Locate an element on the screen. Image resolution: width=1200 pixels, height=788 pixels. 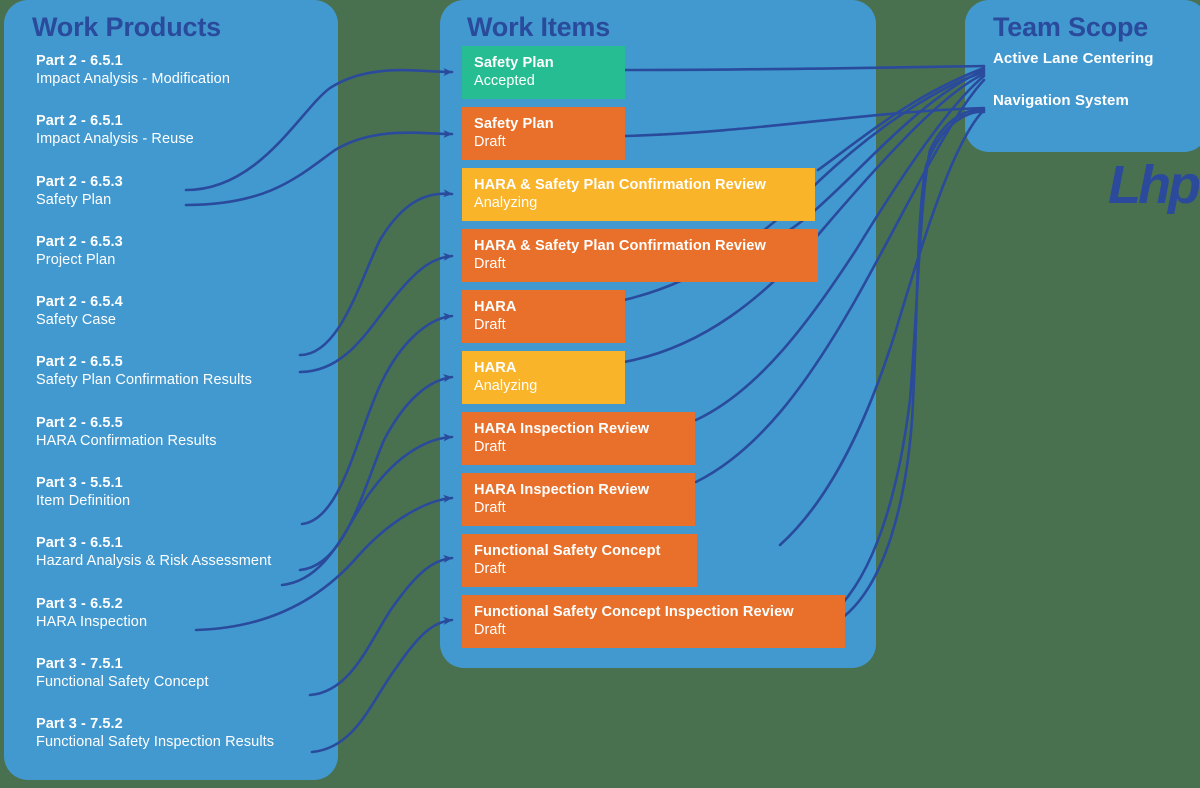
work-item-card: Functional Safety Concept Draft is located at coordinates (579, 560).